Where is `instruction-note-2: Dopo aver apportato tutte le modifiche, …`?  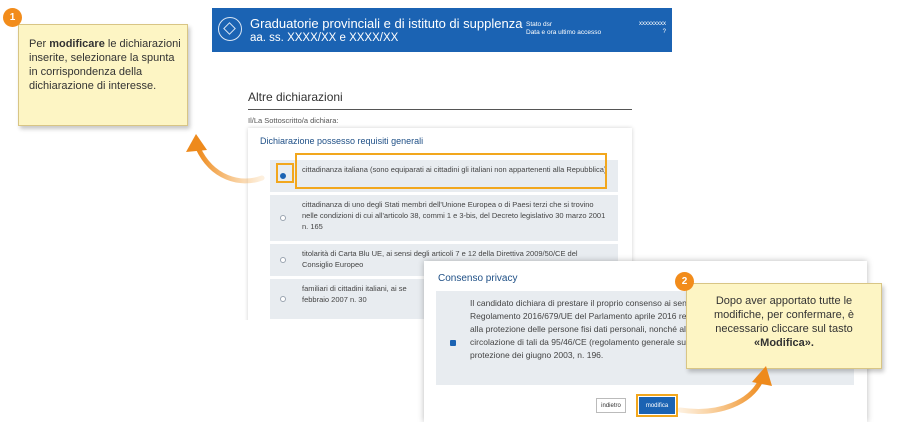
instruction-note-2: Dopo aver apportato tutte le modifiche, … is located at coordinates (784, 326).